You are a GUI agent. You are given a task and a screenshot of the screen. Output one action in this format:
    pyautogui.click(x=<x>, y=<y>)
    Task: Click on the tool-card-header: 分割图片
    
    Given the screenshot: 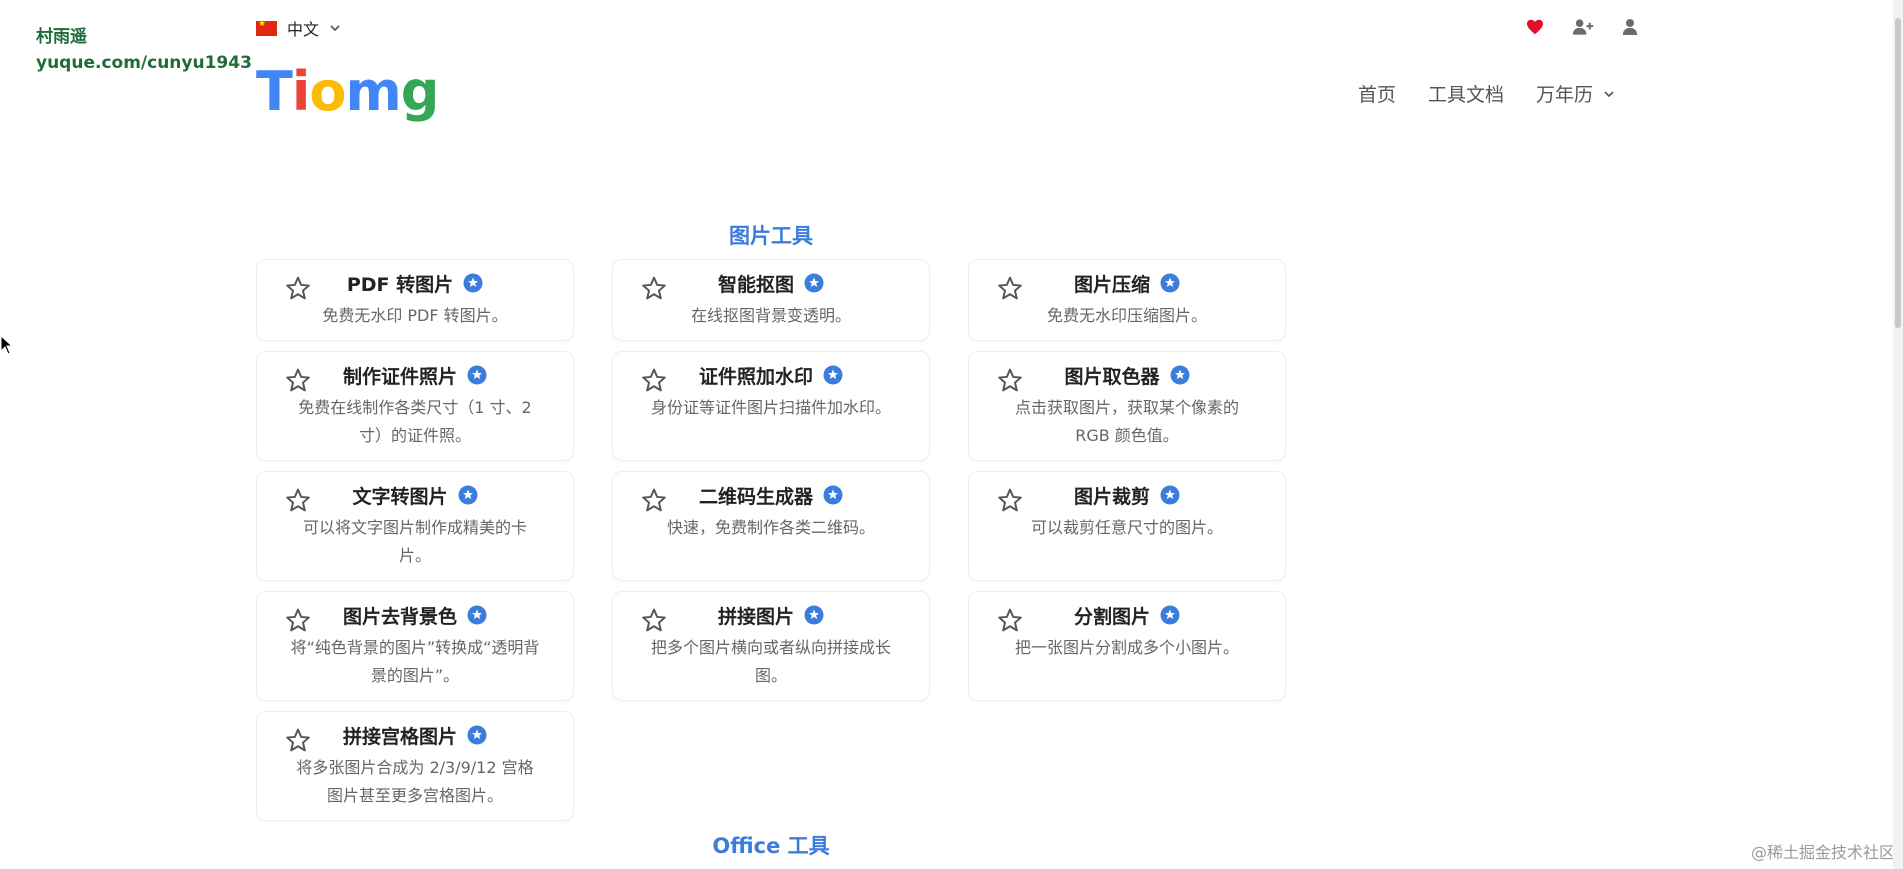 What is the action you would take?
    pyautogui.click(x=1127, y=616)
    